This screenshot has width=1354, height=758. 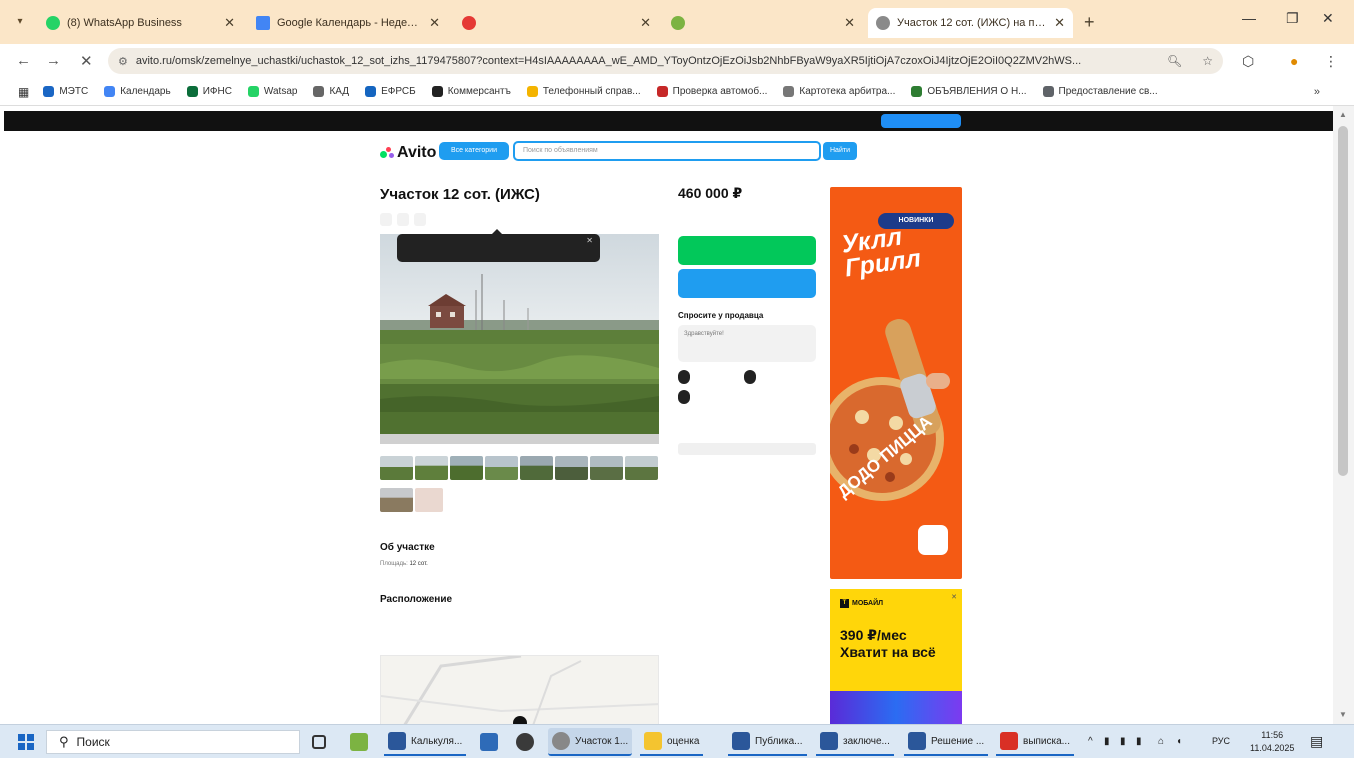 What do you see at coordinates (390, 91) in the screenshot?
I see `bookmark-efrsb: ЕФРСБ` at bounding box center [390, 91].